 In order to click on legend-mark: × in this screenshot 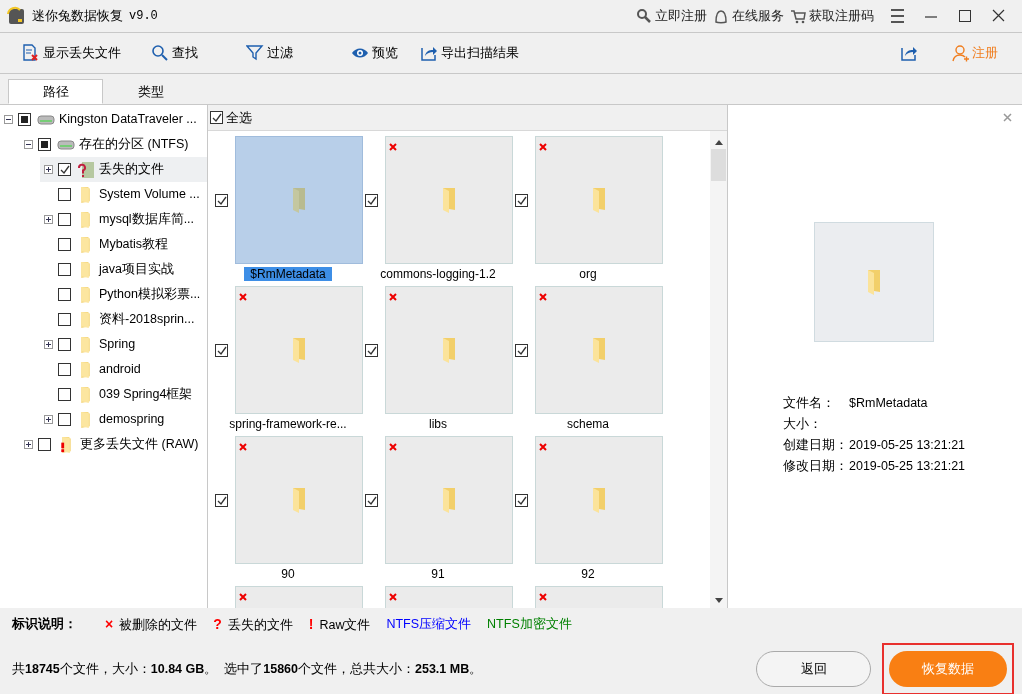, I will do `click(109, 623)`.